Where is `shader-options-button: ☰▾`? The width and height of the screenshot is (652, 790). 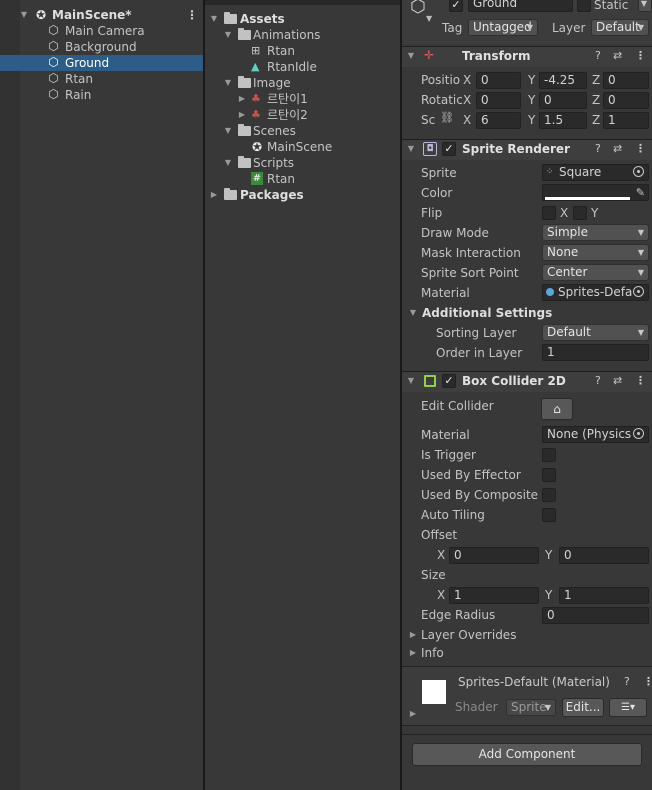 shader-options-button: ☰▾ is located at coordinates (628, 707).